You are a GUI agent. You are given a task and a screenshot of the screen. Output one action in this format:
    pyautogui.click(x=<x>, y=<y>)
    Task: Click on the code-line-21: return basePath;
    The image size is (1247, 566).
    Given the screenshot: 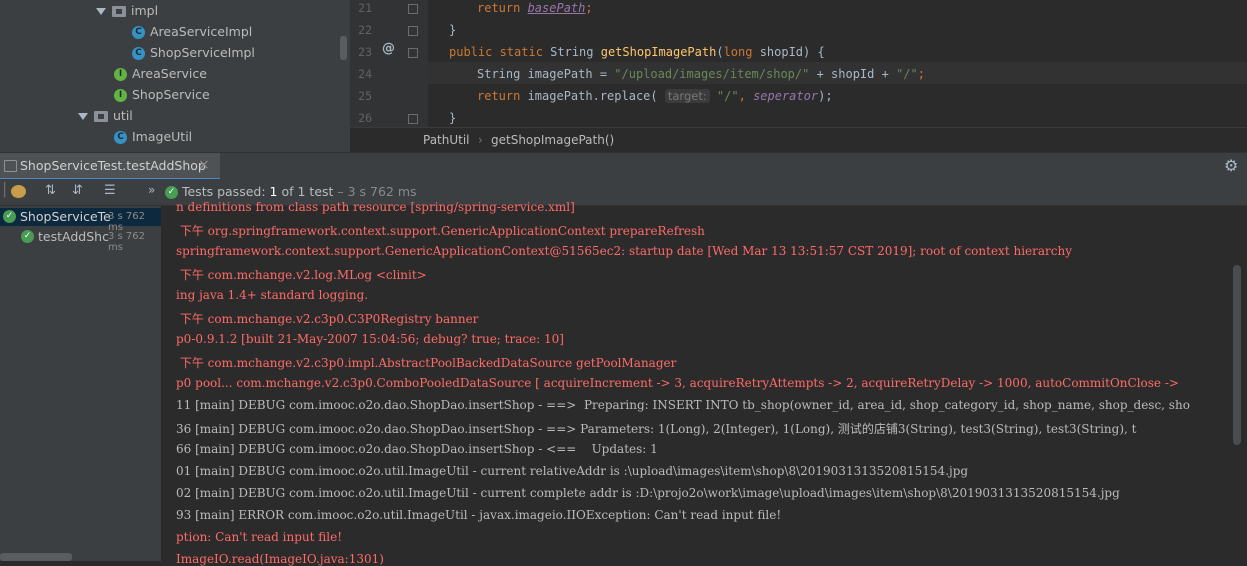 What is the action you would take?
    pyautogui.click(x=535, y=8)
    